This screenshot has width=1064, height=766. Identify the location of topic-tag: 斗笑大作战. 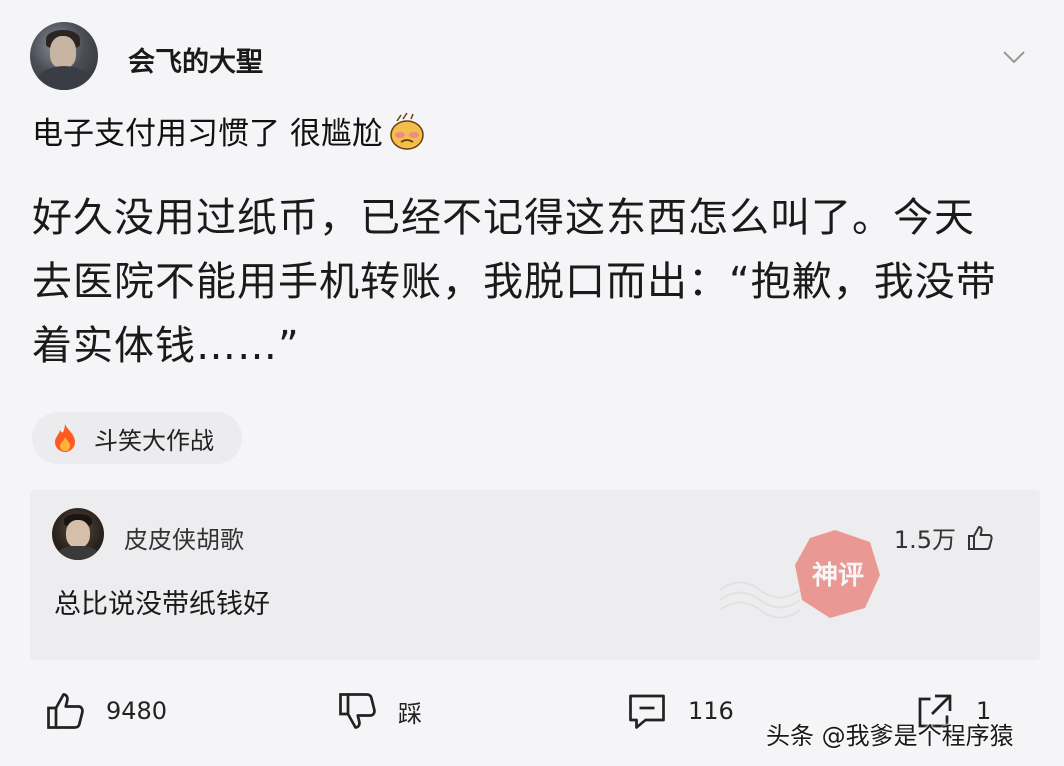
(137, 438).